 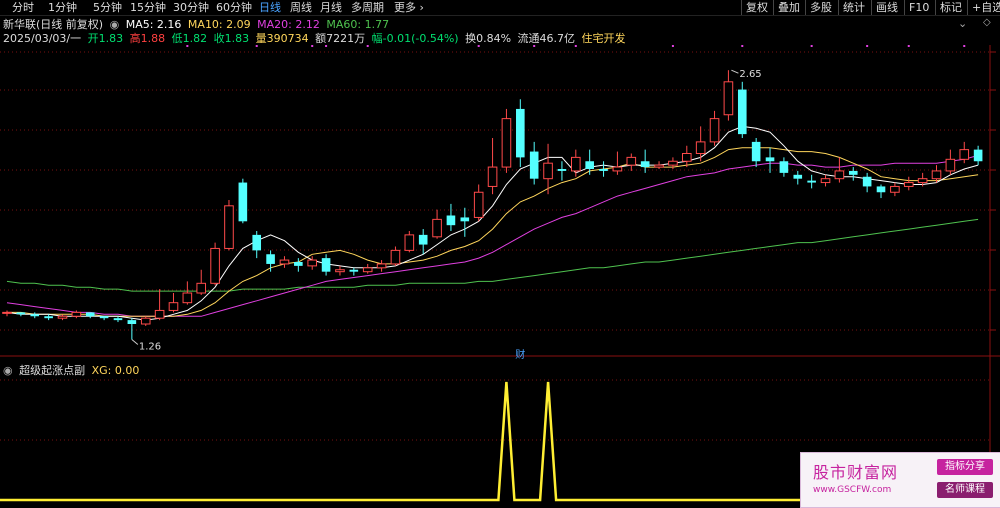 What do you see at coordinates (492, 255) in the screenshot?
I see `ma60-line` at bounding box center [492, 255].